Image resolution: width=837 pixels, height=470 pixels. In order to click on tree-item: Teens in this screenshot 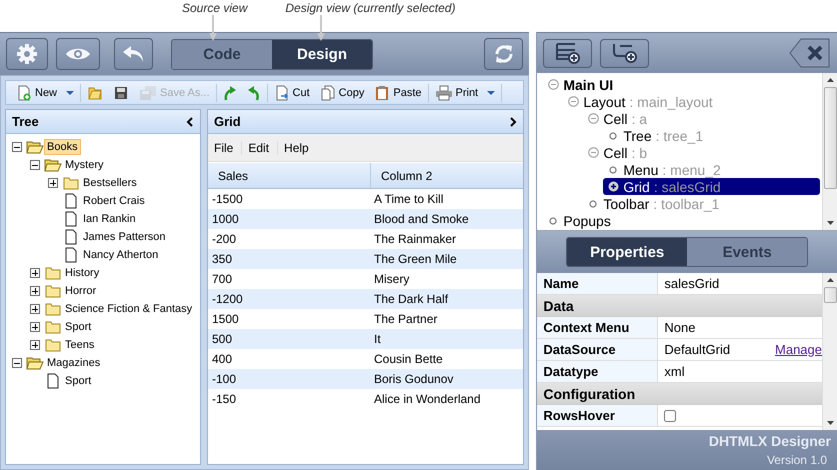, I will do `click(80, 345)`.